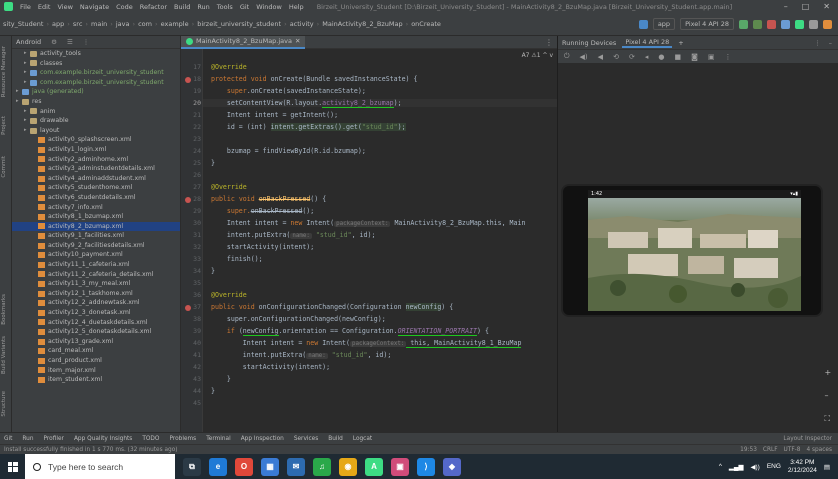 This screenshot has height=479, width=838. I want to click on menu-file: File, so click(25, 7).